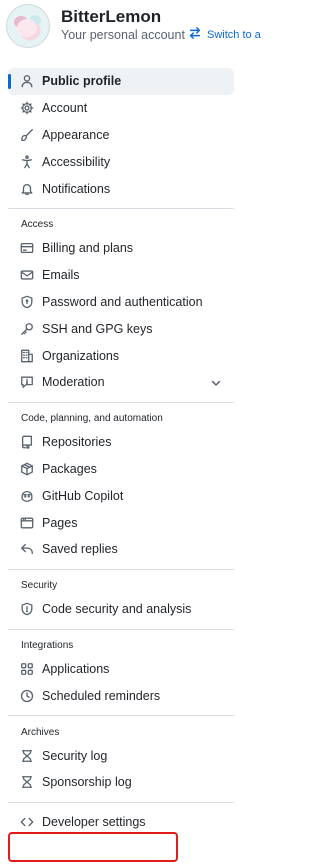 The width and height of the screenshot is (320, 868). I want to click on sidebar-item-label: Security log, so click(75, 755).